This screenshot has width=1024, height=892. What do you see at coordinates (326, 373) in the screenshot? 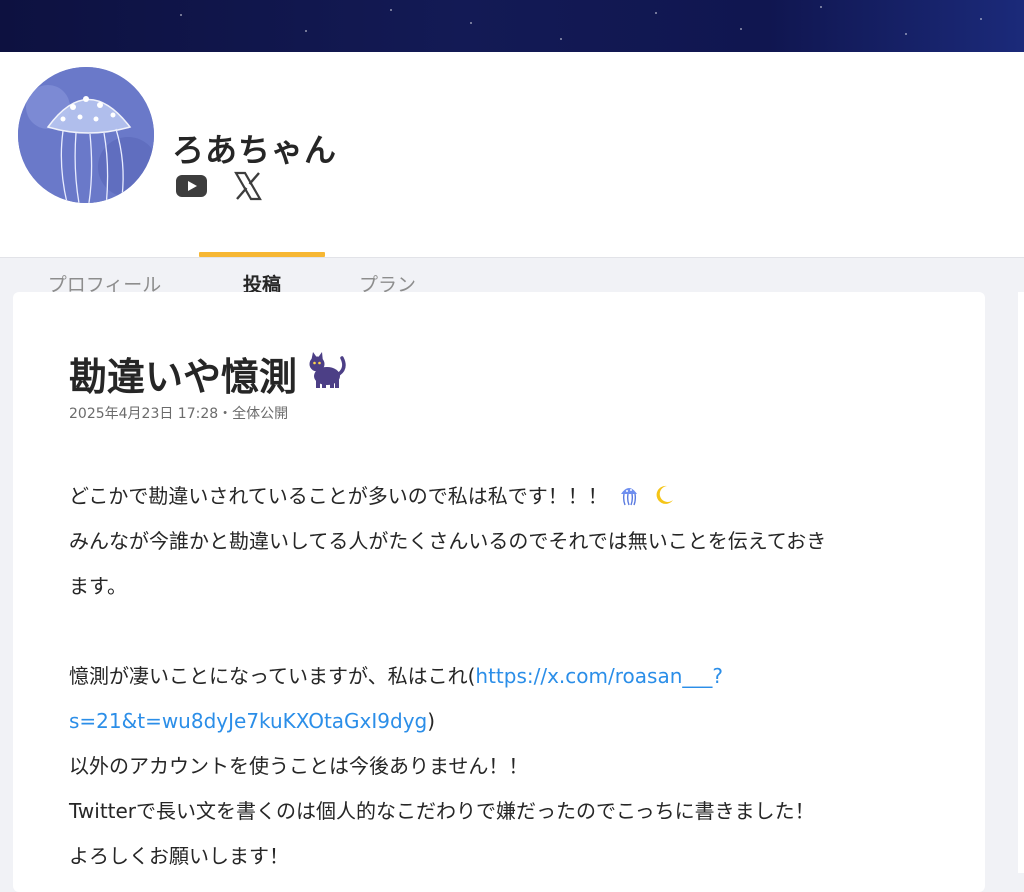
I see `black-cat-emoji` at bounding box center [326, 373].